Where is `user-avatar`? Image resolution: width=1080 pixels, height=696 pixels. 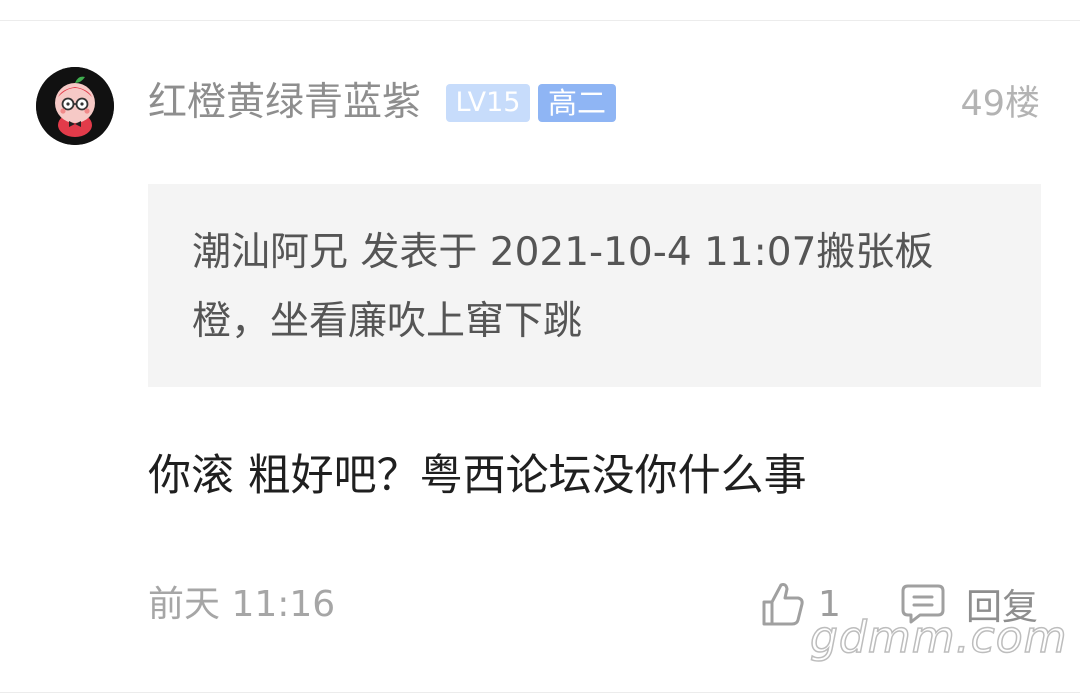
user-avatar is located at coordinates (75, 106).